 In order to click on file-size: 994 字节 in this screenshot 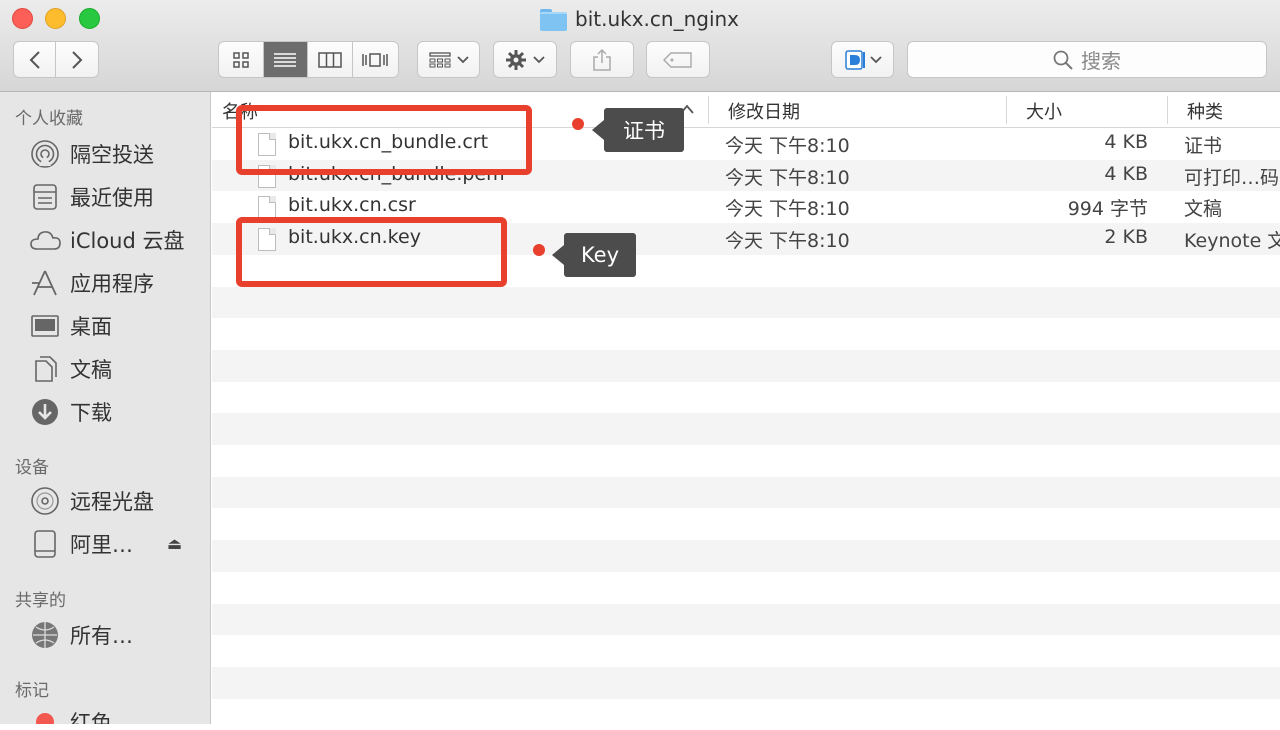, I will do `click(1107, 209)`.